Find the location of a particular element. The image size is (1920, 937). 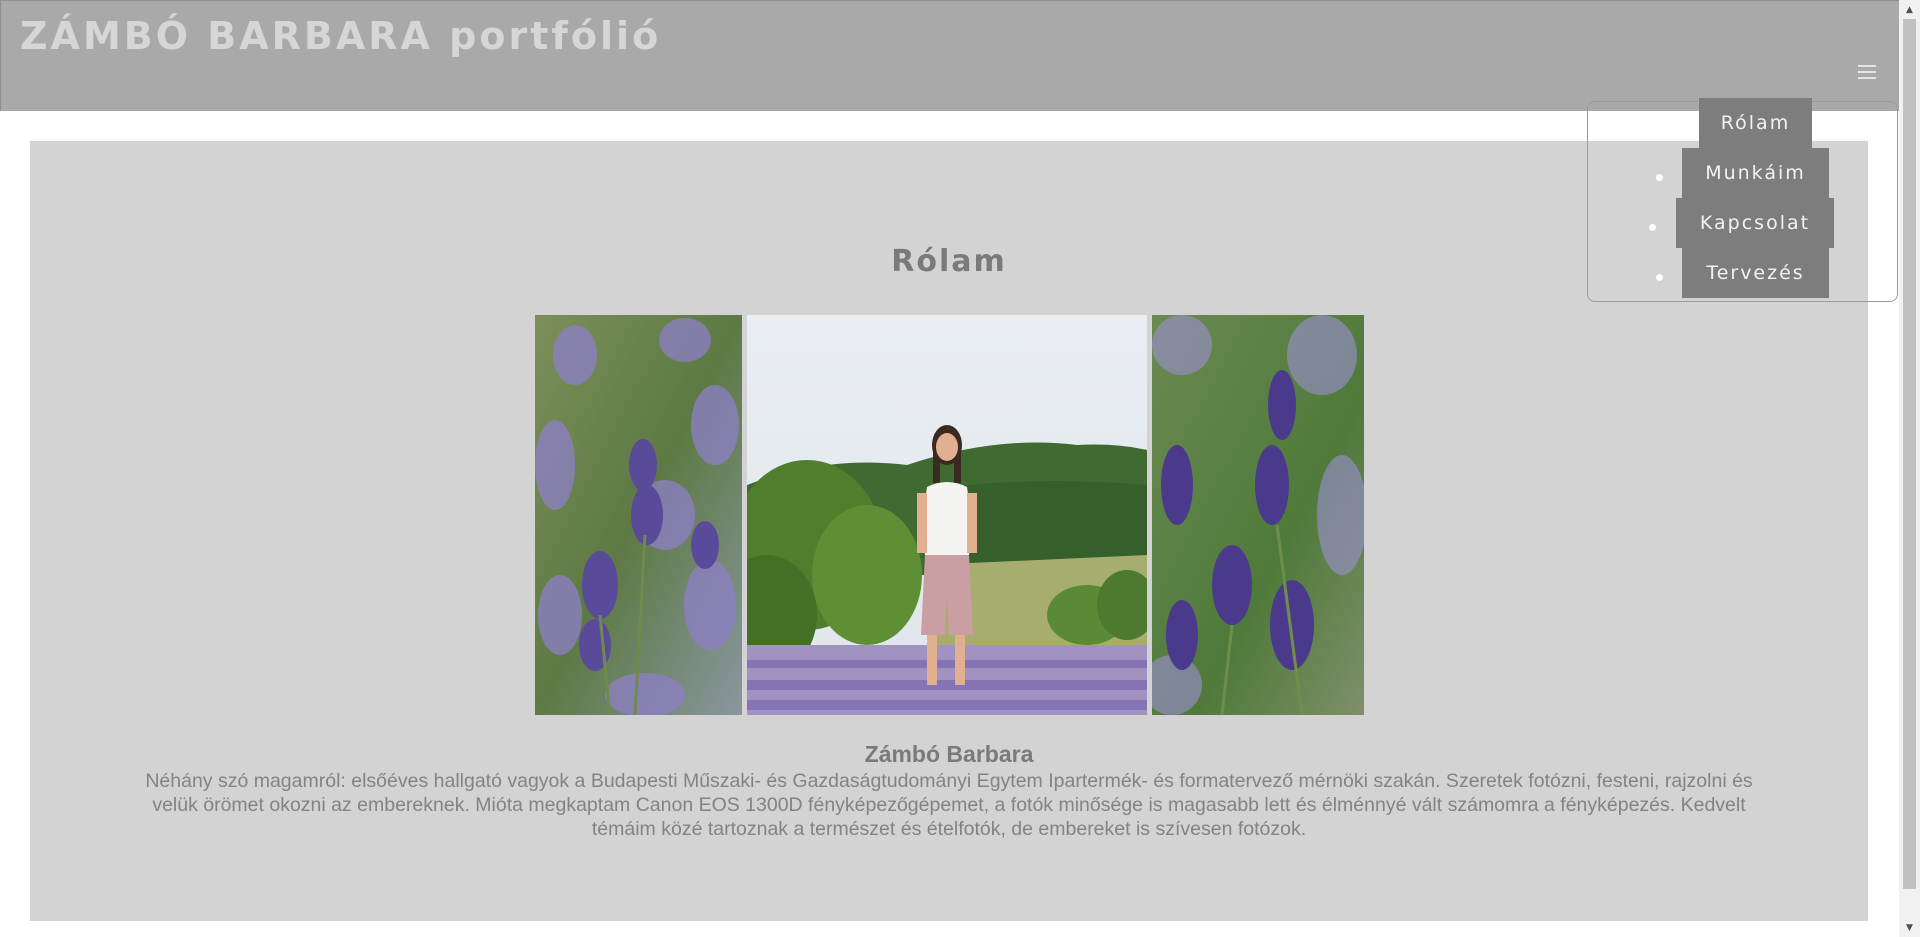

nav-item-rolam: Rólam is located at coordinates (1755, 123).